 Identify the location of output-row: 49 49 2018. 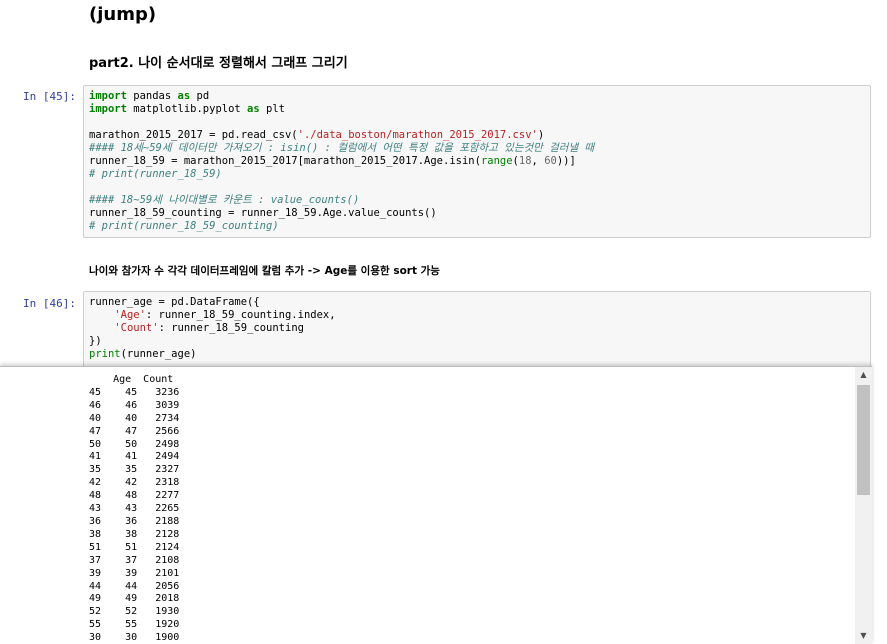
(134, 599).